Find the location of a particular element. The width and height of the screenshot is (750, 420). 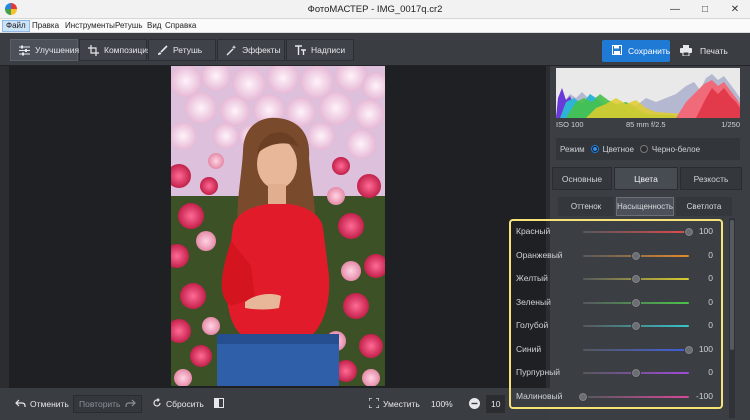

reset-icon is located at coordinates (157, 404).